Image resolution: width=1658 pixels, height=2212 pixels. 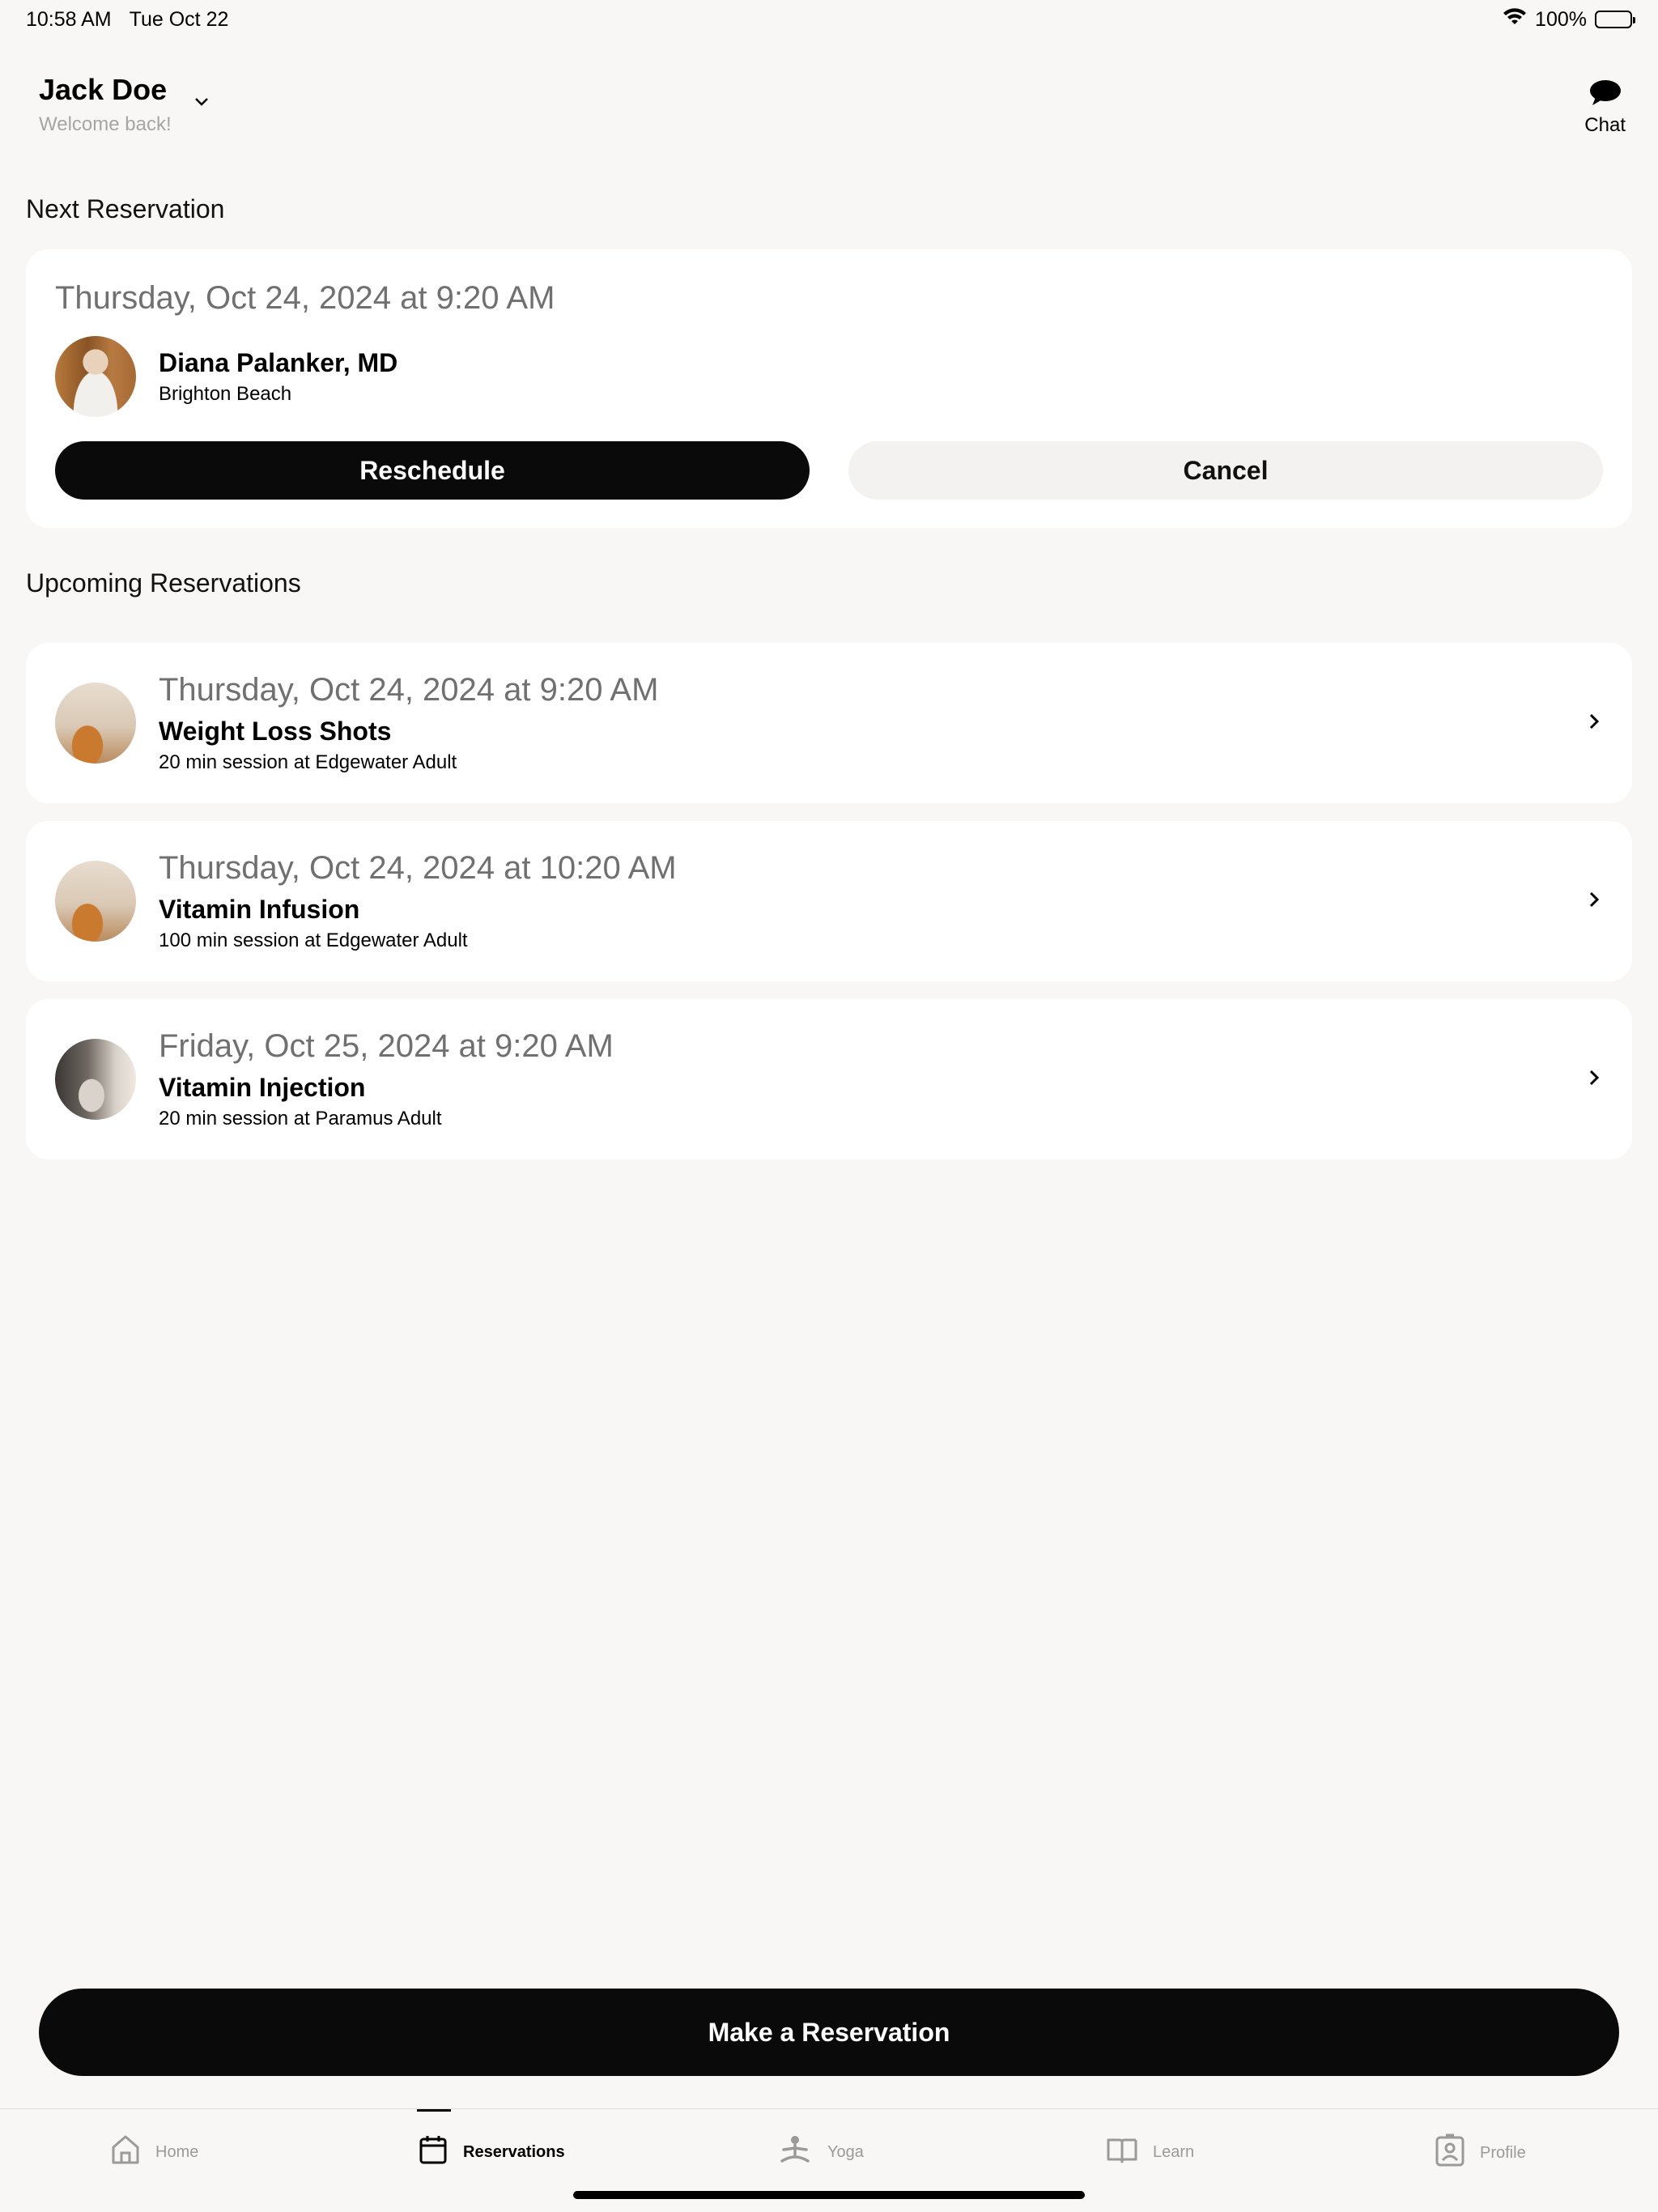 What do you see at coordinates (1122, 2152) in the screenshot?
I see `book-icon` at bounding box center [1122, 2152].